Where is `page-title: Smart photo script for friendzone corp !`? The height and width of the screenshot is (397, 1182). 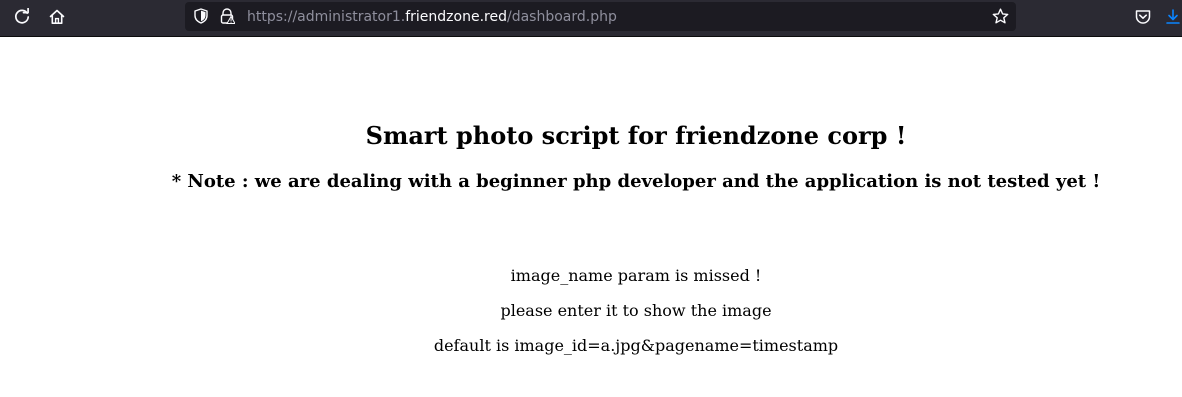 page-title: Smart photo script for friendzone corp ! is located at coordinates (636, 135).